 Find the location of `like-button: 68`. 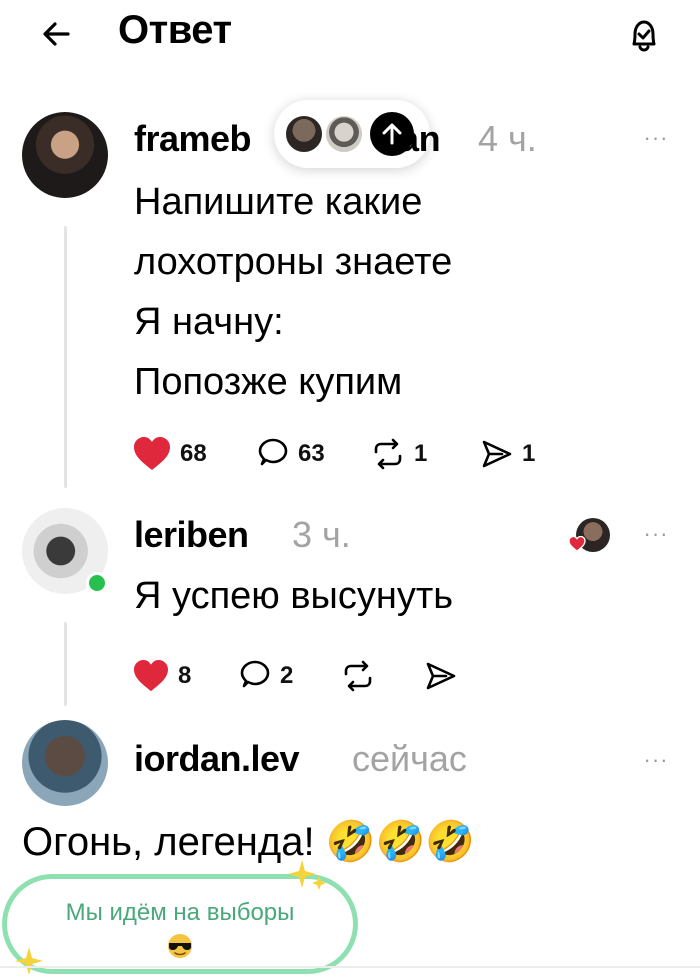

like-button: 68 is located at coordinates (169, 454).